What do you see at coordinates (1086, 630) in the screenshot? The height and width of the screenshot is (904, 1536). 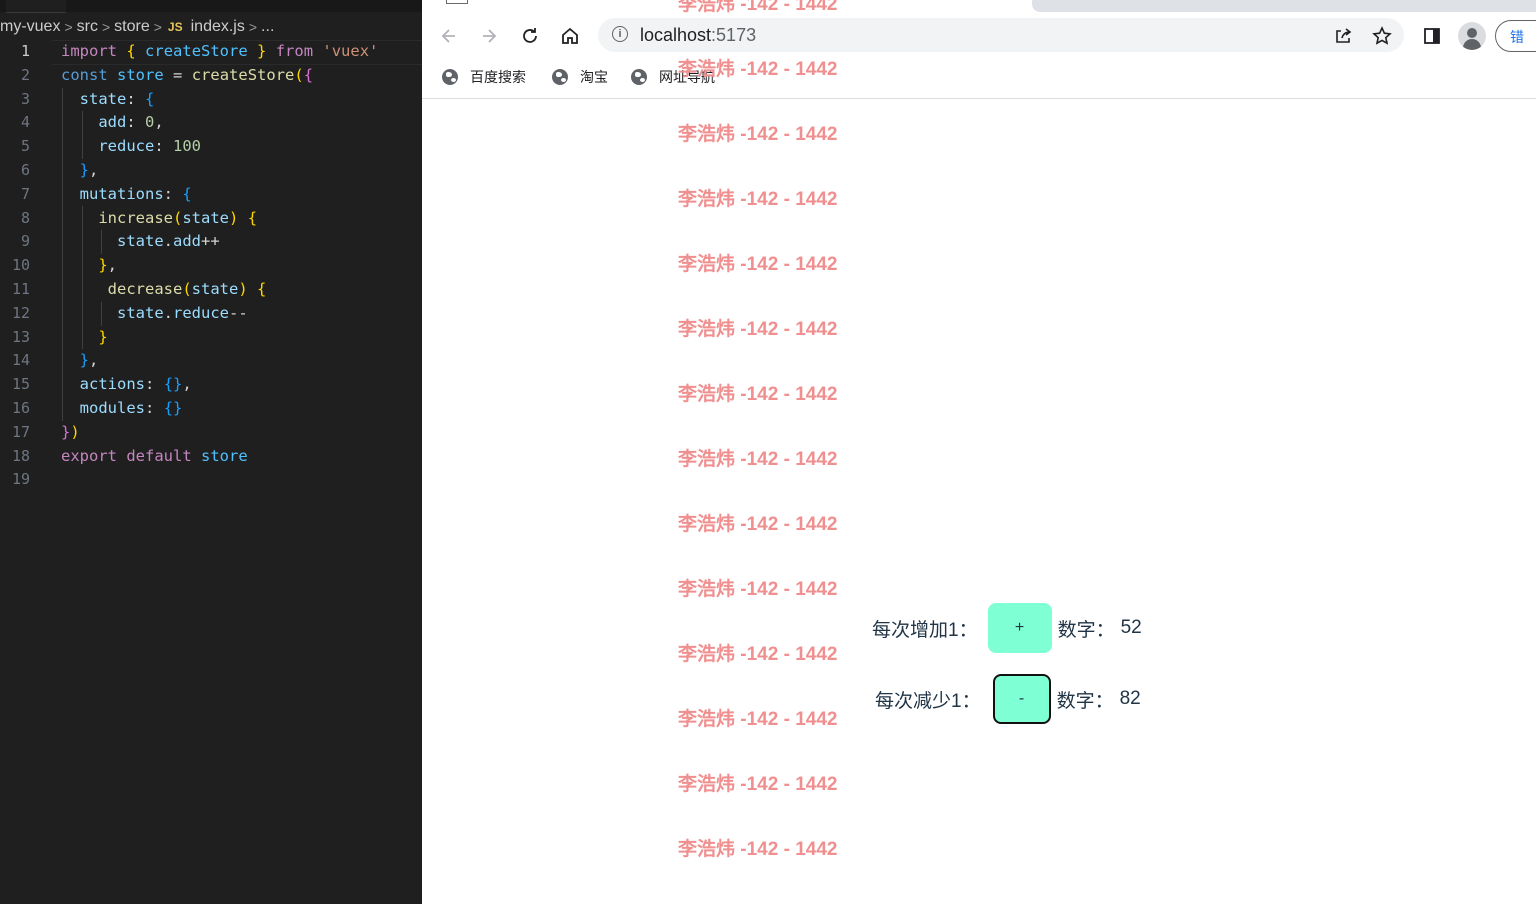 I see `increase-count-label: 数字：` at bounding box center [1086, 630].